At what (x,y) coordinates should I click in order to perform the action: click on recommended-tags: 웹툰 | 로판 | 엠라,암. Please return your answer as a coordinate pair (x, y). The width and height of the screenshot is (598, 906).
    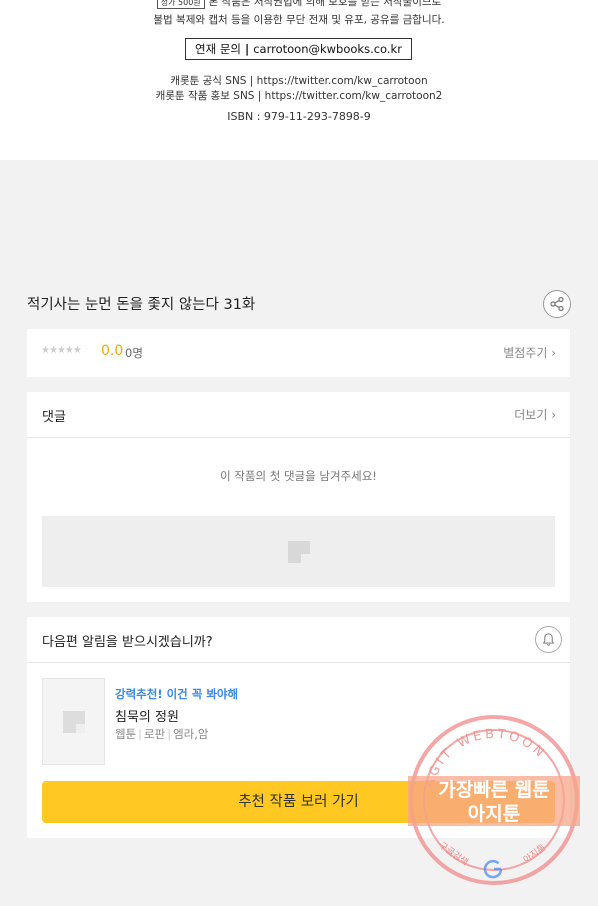
    Looking at the image, I should click on (162, 734).